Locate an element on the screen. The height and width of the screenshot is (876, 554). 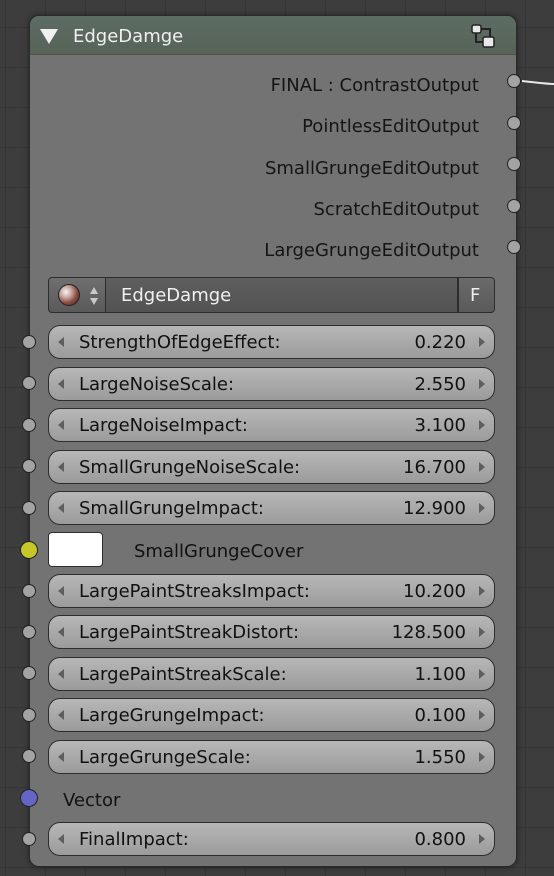
field-value: 0.100 is located at coordinates (440, 715).